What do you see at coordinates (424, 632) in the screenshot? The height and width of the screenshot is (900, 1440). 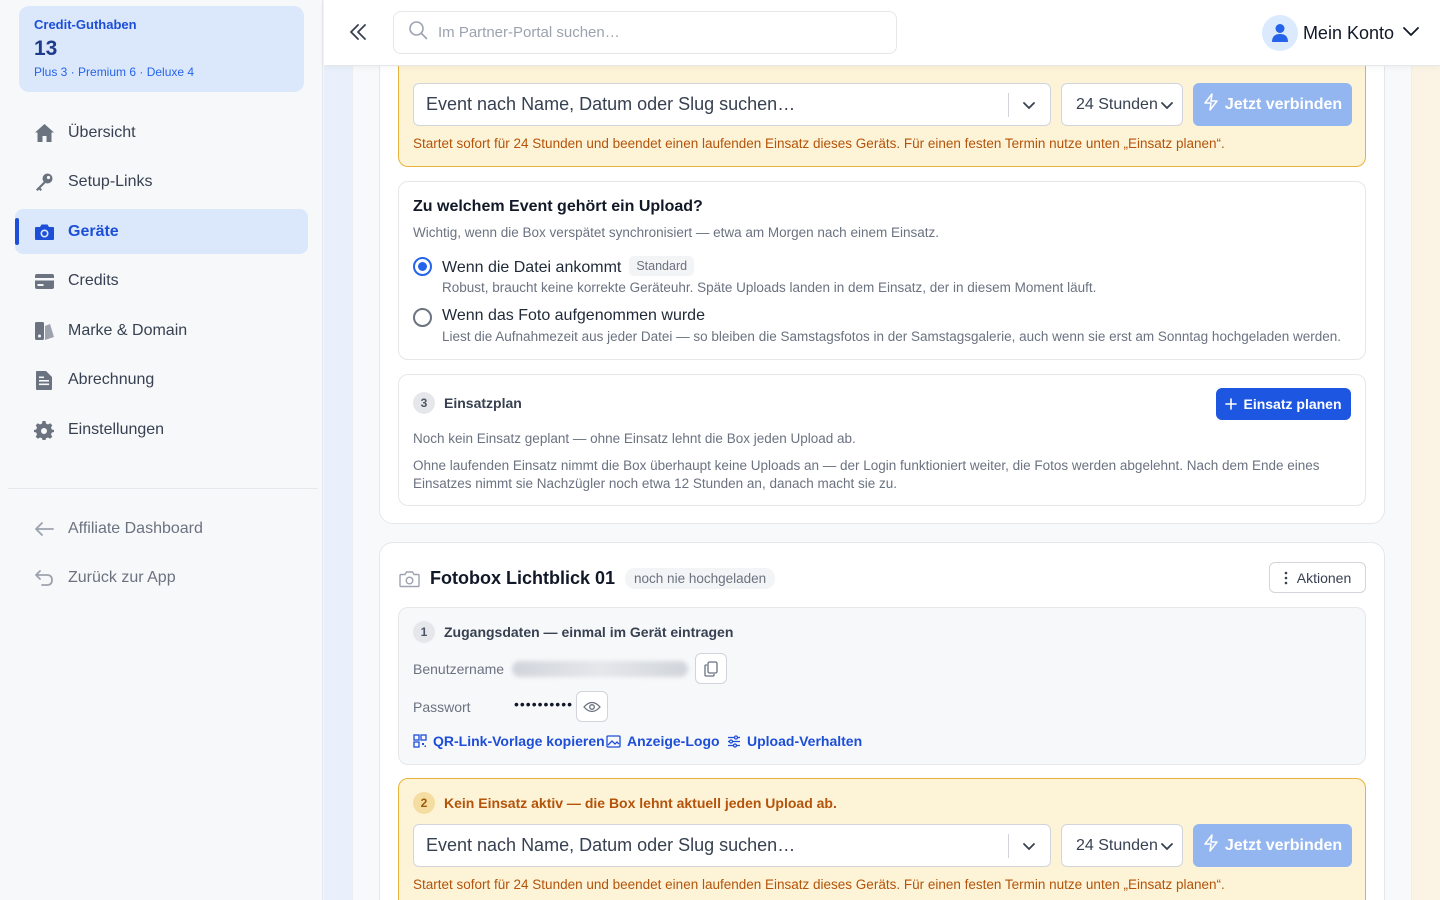 I see `step-number: 1` at bounding box center [424, 632].